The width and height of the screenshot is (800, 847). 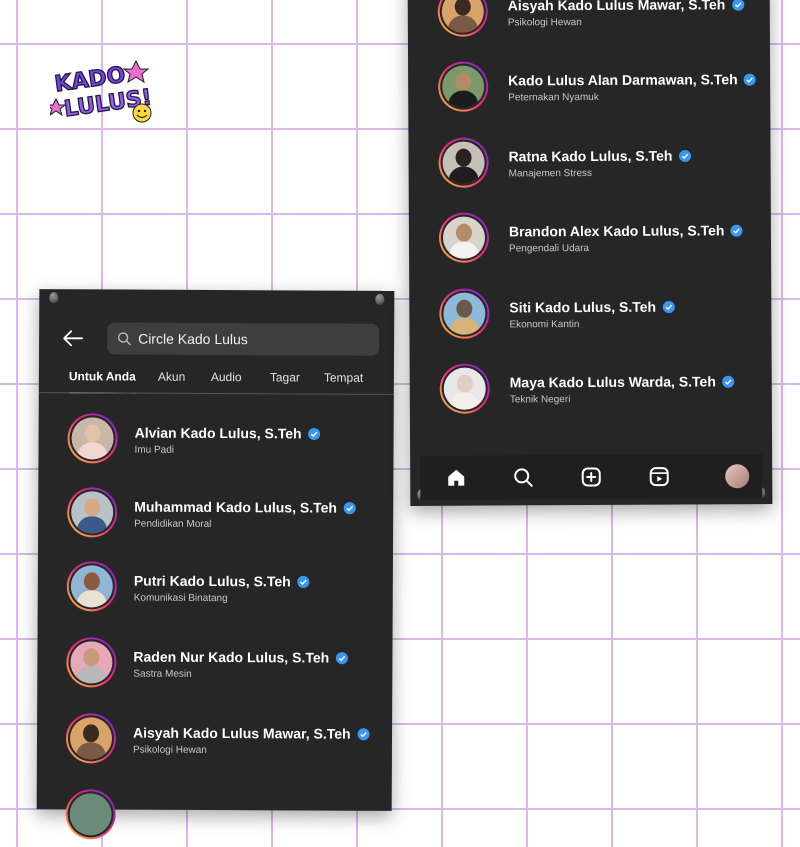 I want to click on add-post-icon, so click(x=591, y=477).